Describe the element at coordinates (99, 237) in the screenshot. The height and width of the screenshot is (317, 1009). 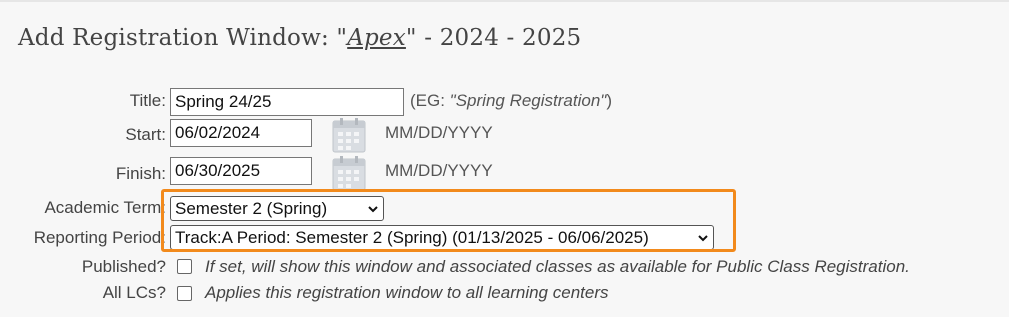
I see `reporting-period-label: Reporting Period:` at that location.